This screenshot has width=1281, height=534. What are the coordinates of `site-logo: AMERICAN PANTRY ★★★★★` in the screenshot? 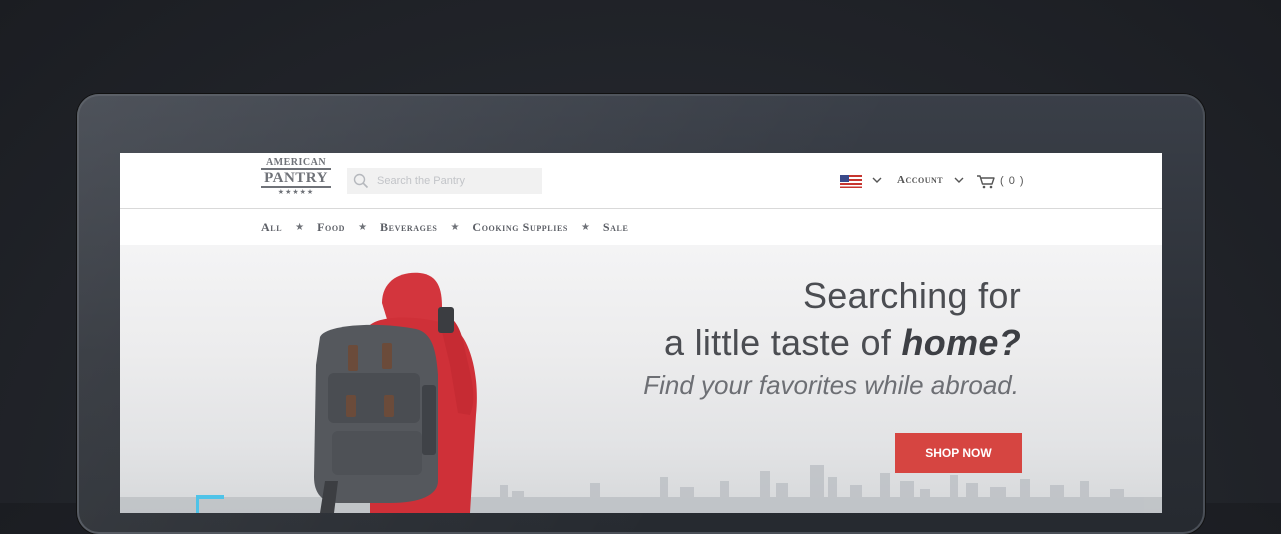 It's located at (296, 180).